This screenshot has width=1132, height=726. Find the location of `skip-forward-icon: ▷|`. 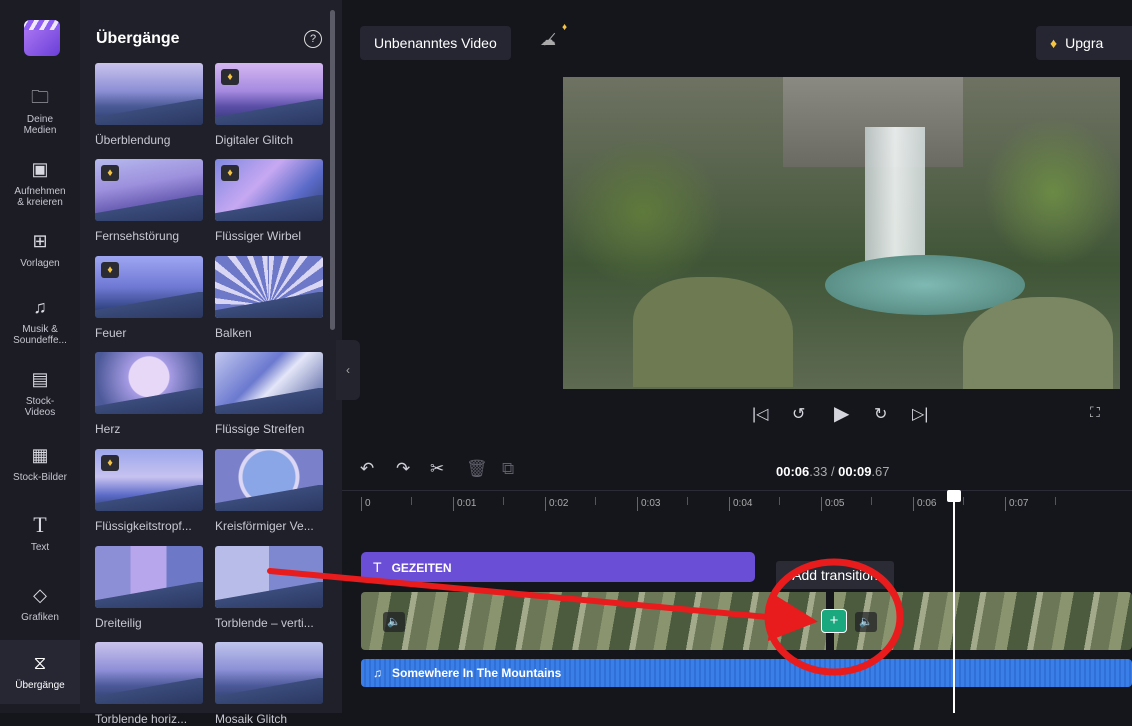

skip-forward-icon: ▷| is located at coordinates (920, 414).